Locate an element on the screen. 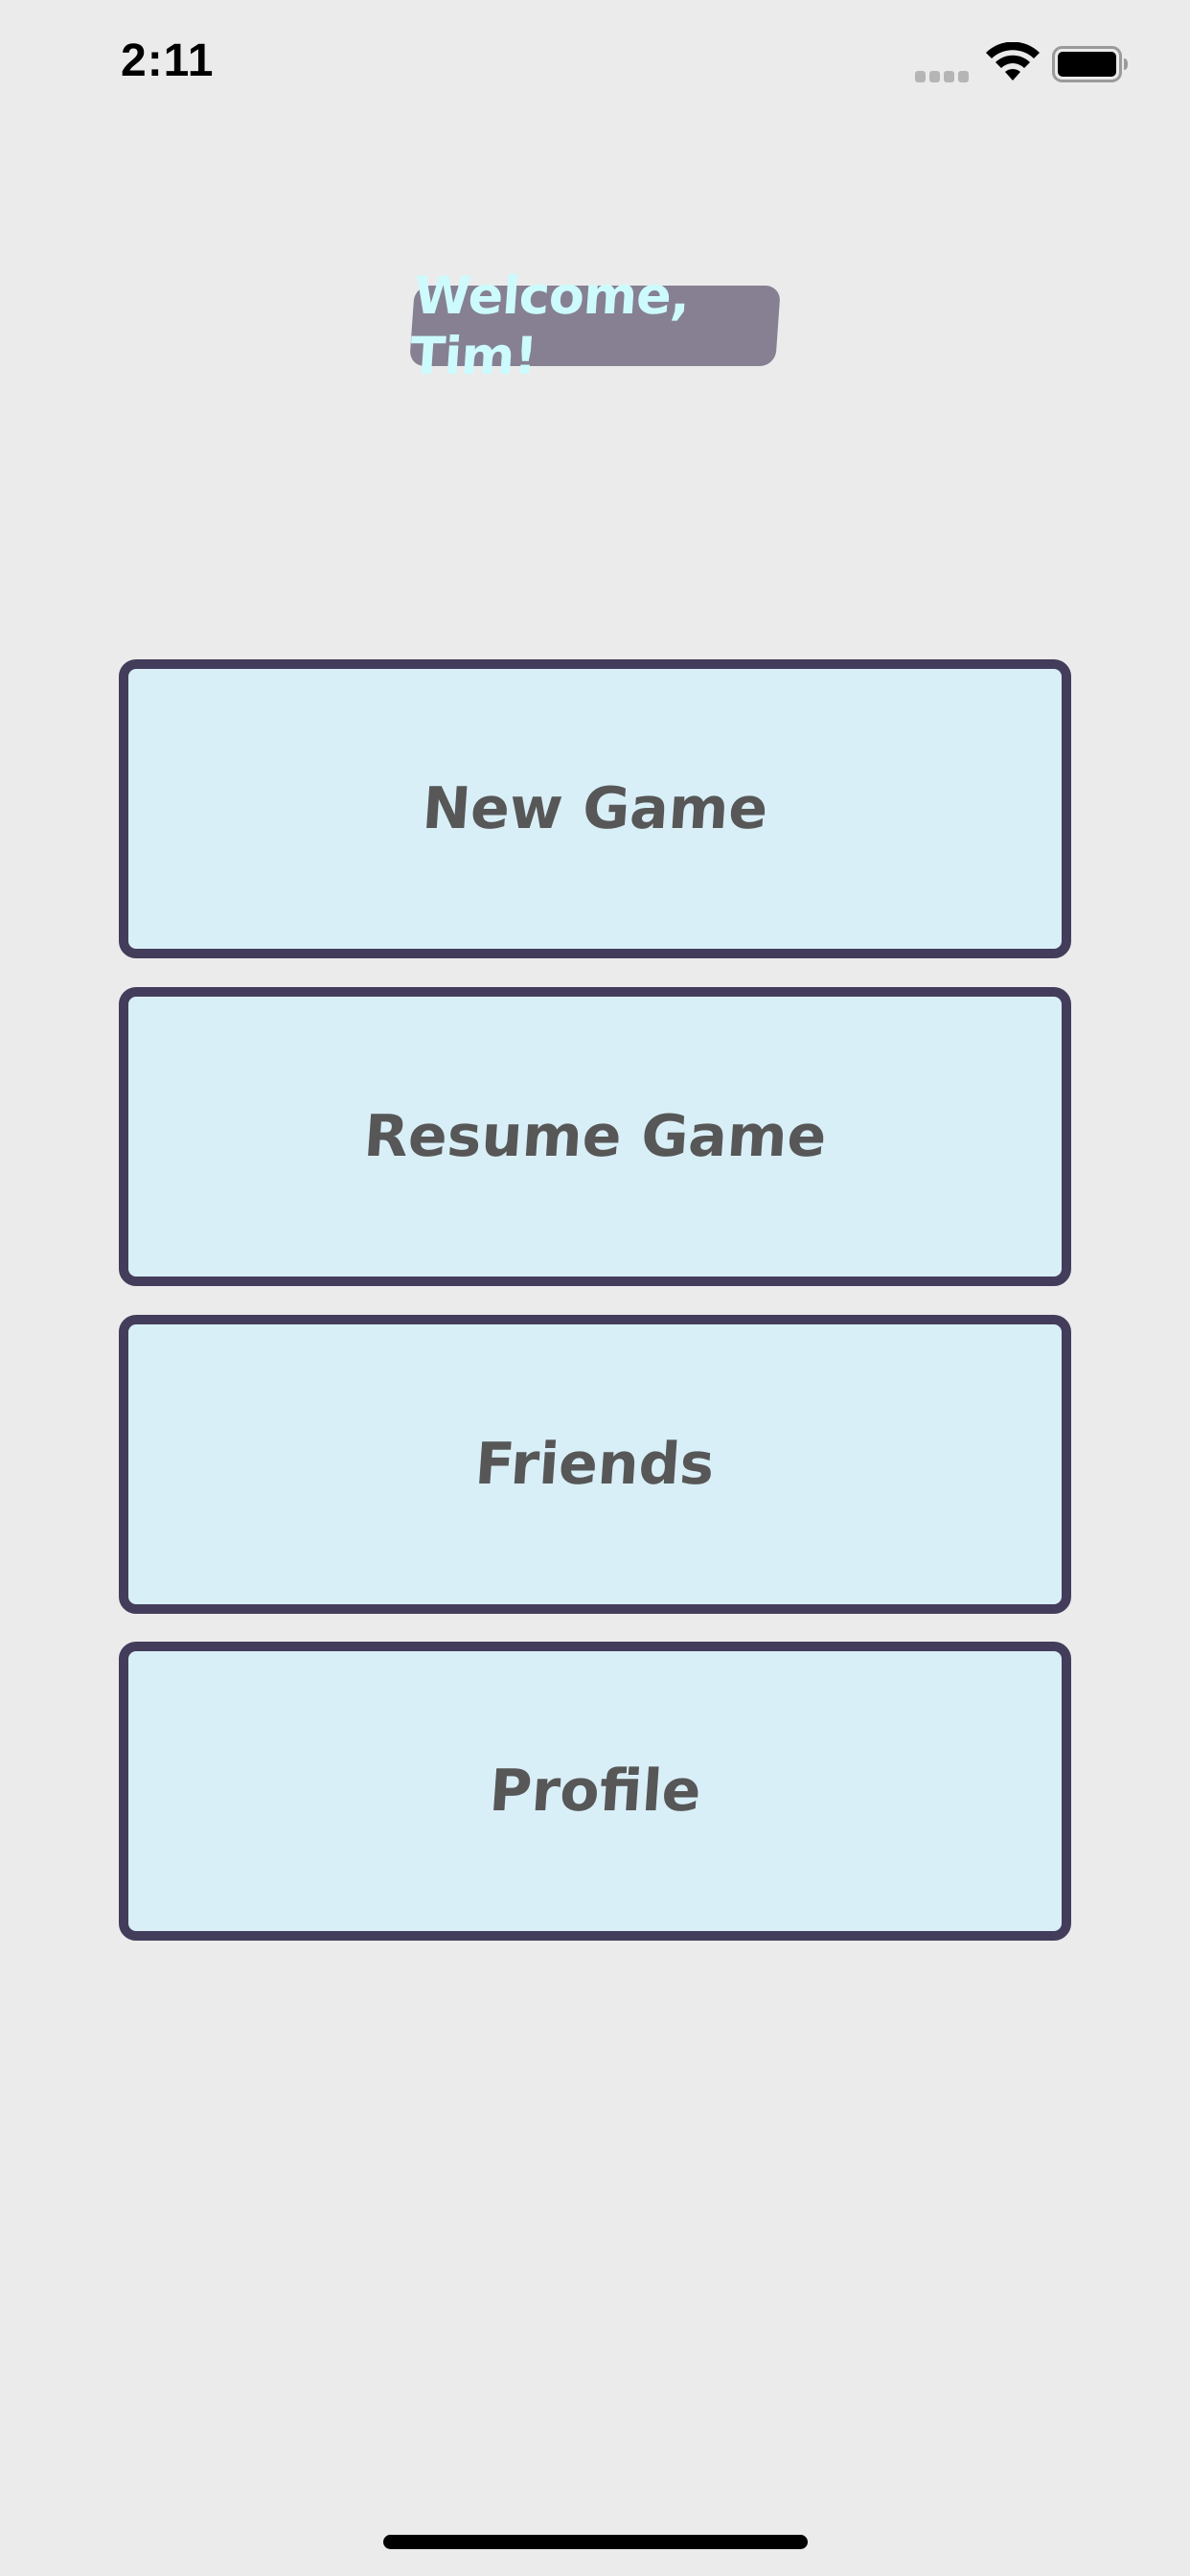  profile-button: Profile is located at coordinates (595, 1791).